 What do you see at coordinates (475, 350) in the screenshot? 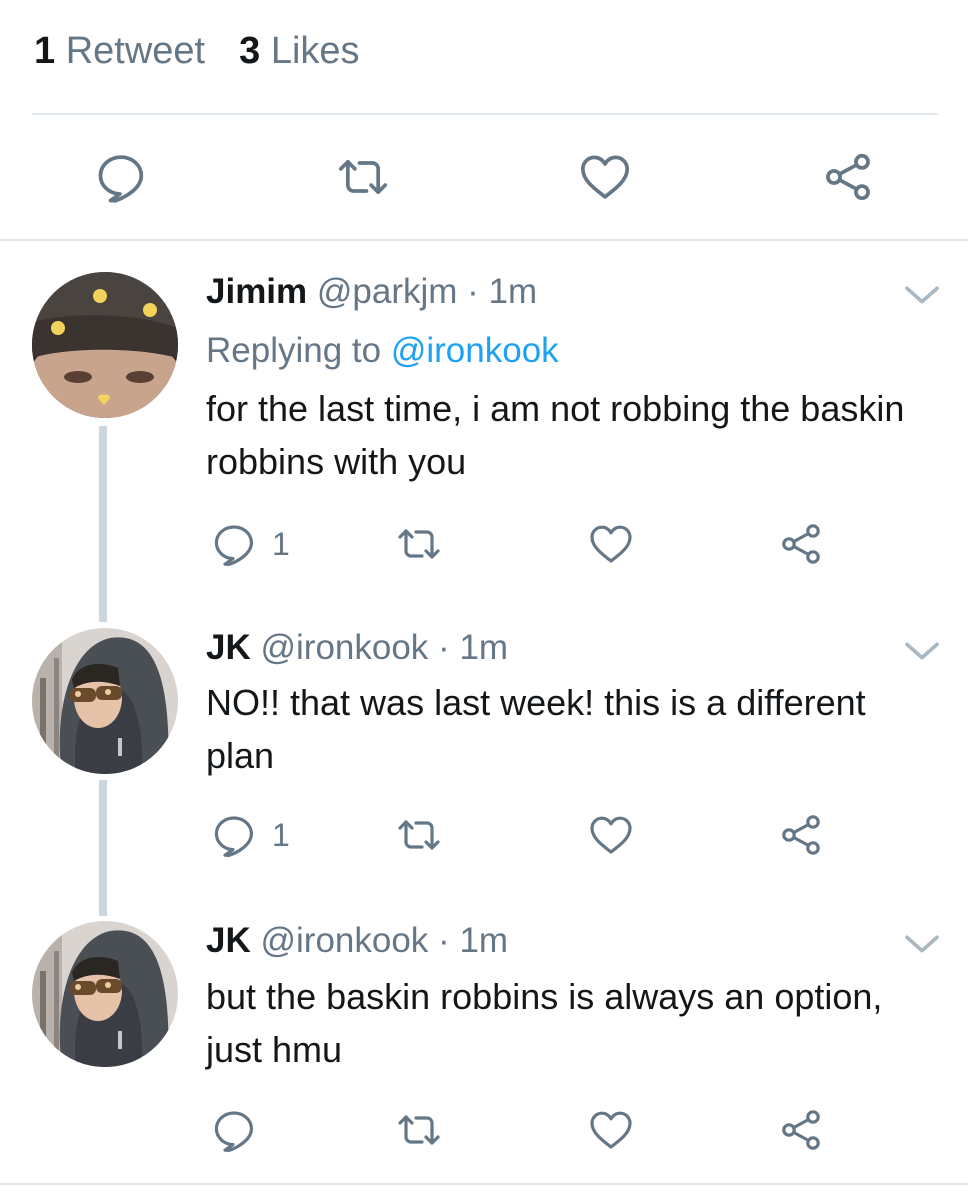
I see `mention-link: @ironkook` at bounding box center [475, 350].